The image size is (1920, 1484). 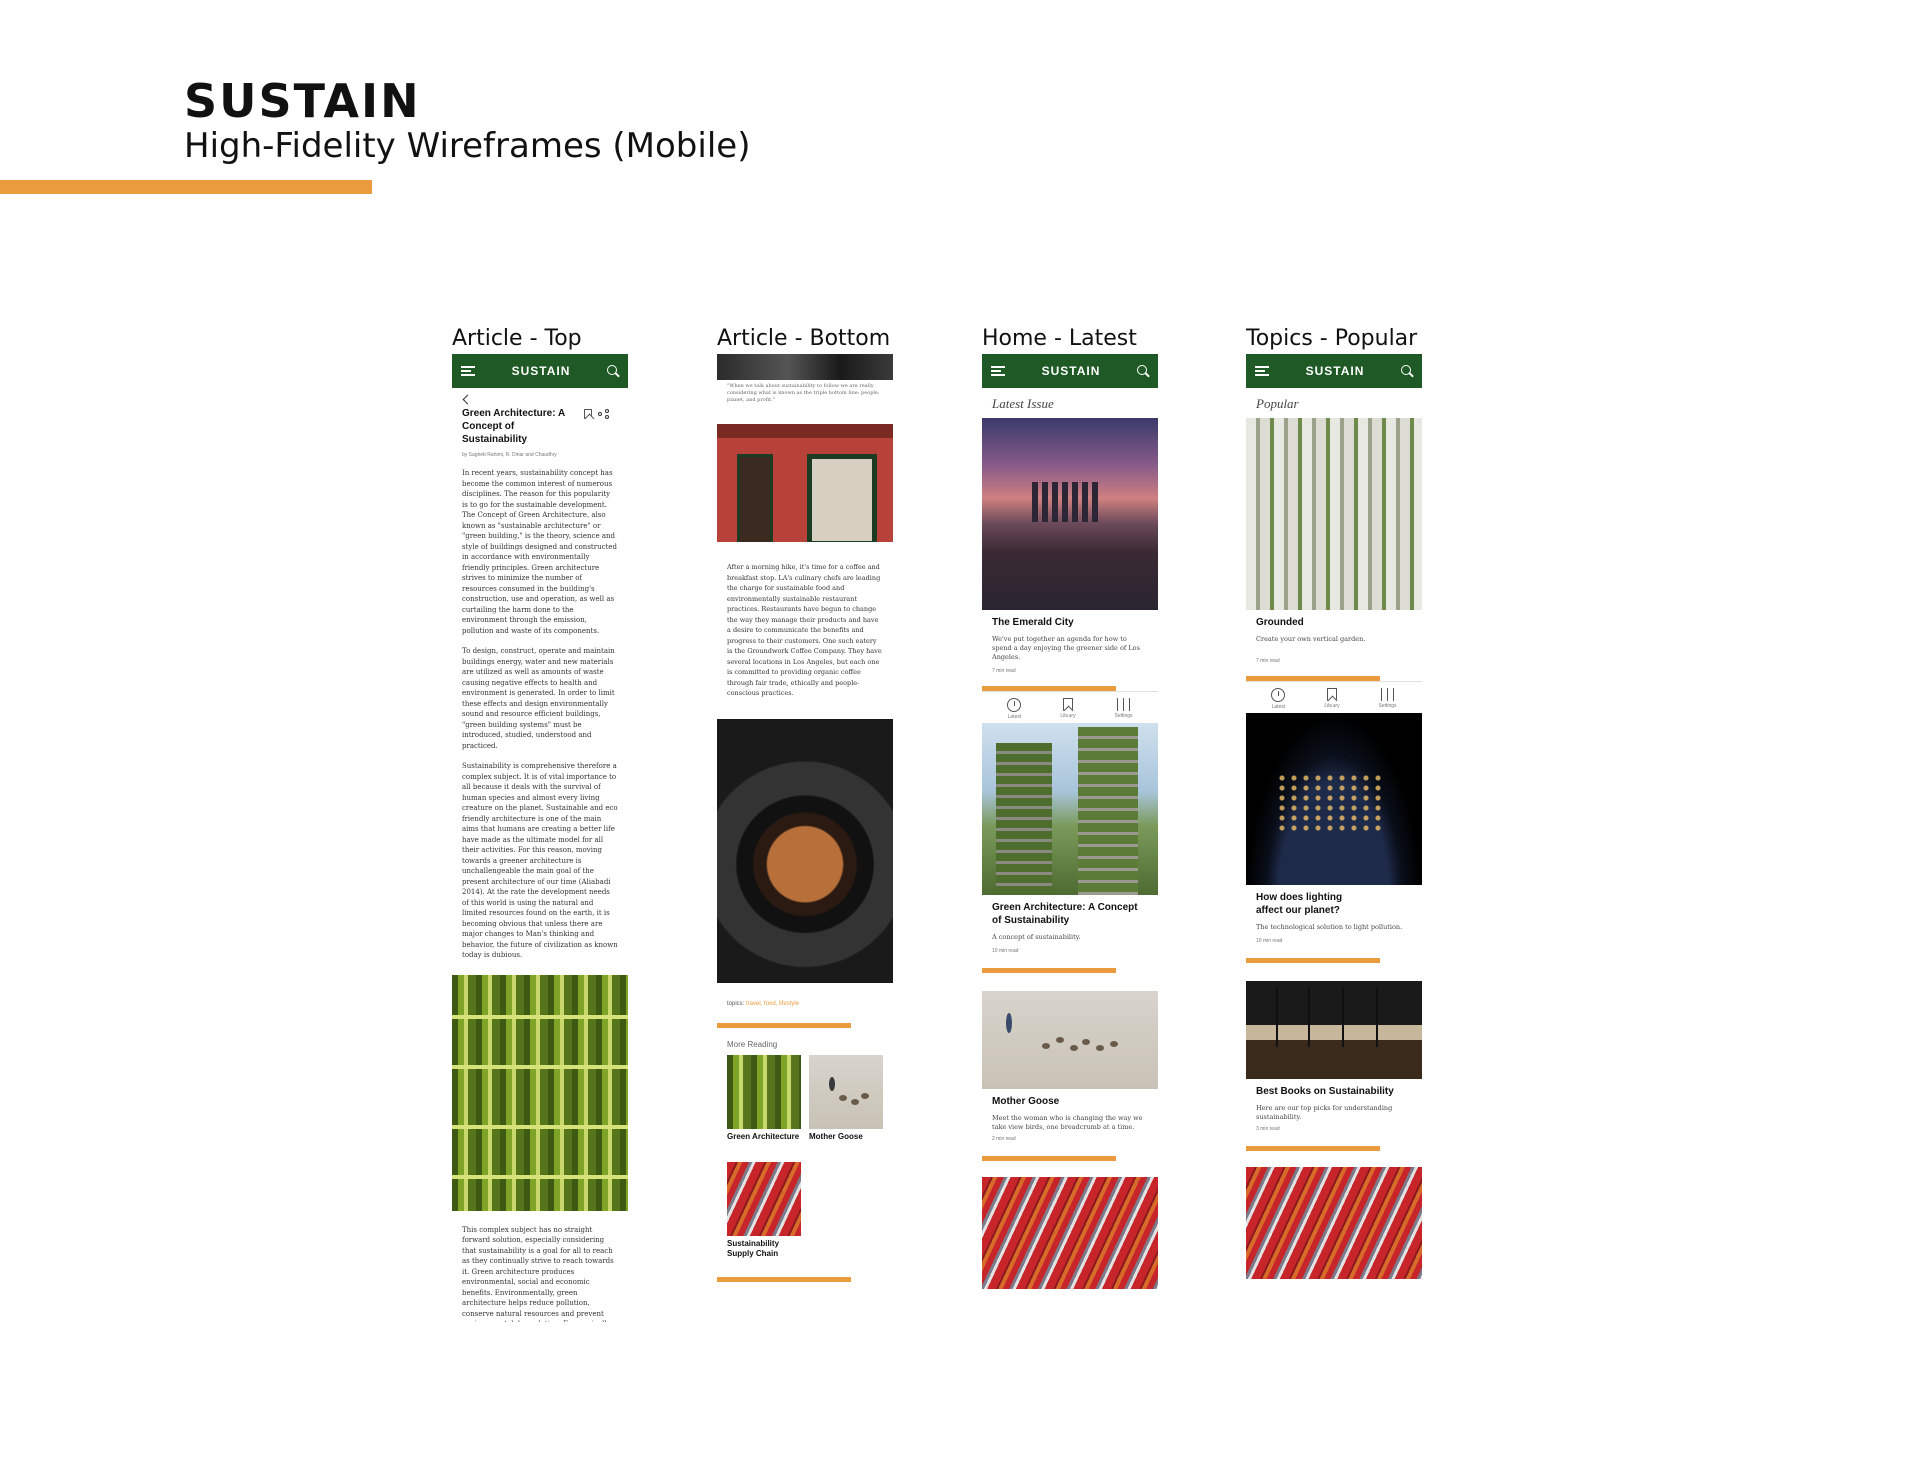 What do you see at coordinates (1023, 403) in the screenshot?
I see `section-title: Latest Issue` at bounding box center [1023, 403].